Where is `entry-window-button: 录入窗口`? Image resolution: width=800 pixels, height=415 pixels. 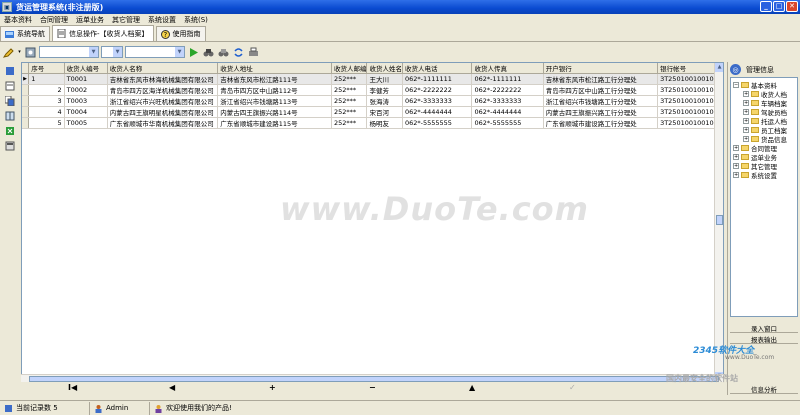 entry-window-button: 录入窗口 is located at coordinates (764, 328).